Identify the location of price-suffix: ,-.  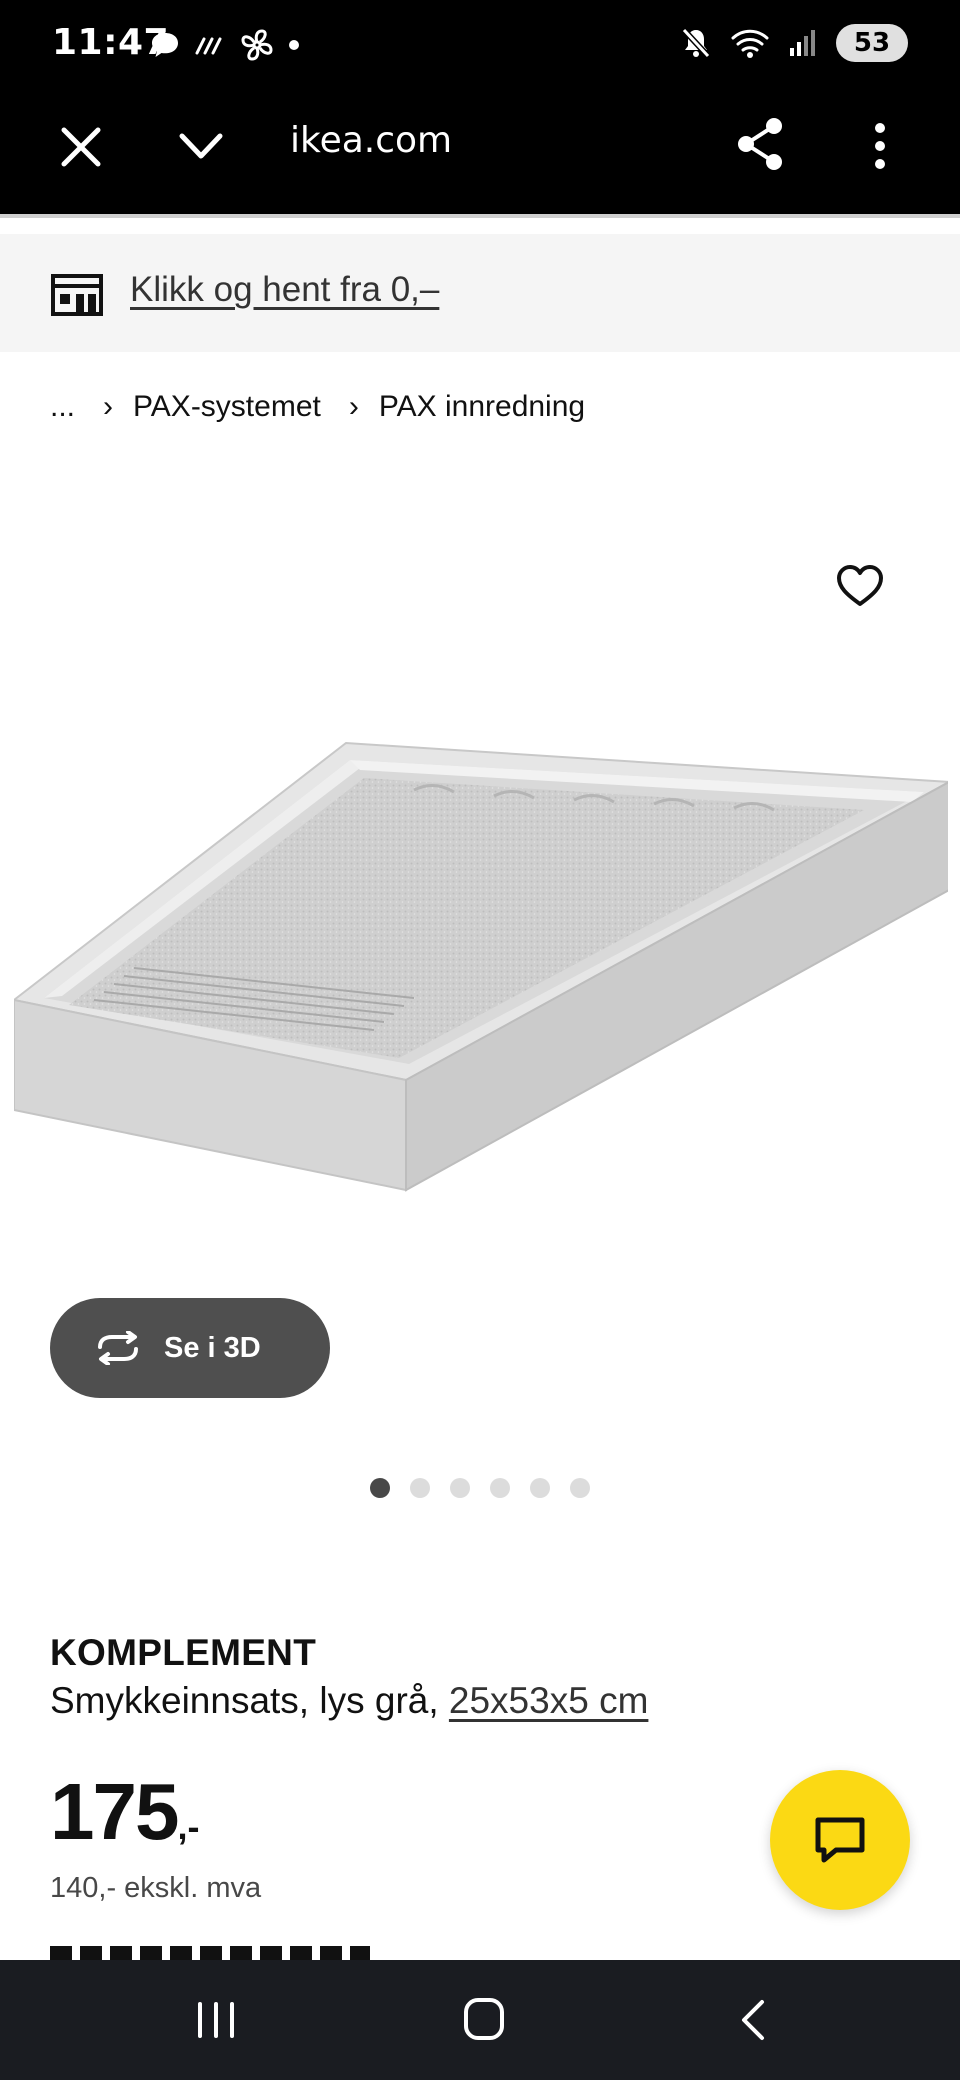
(188, 1826).